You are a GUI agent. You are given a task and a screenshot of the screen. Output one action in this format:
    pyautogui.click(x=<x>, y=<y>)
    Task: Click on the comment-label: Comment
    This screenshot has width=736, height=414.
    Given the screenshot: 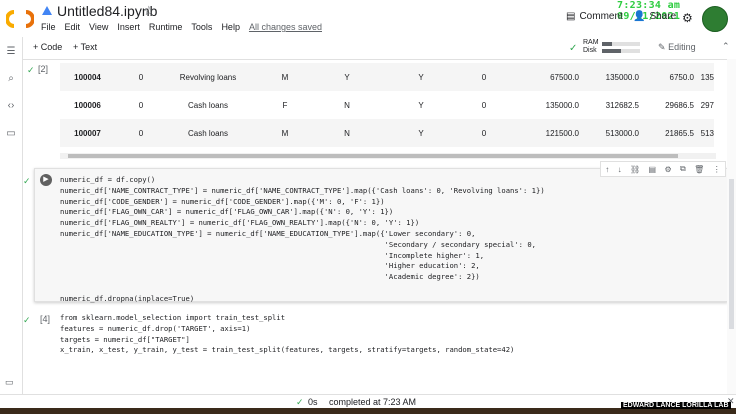 What is the action you would take?
    pyautogui.click(x=601, y=16)
    